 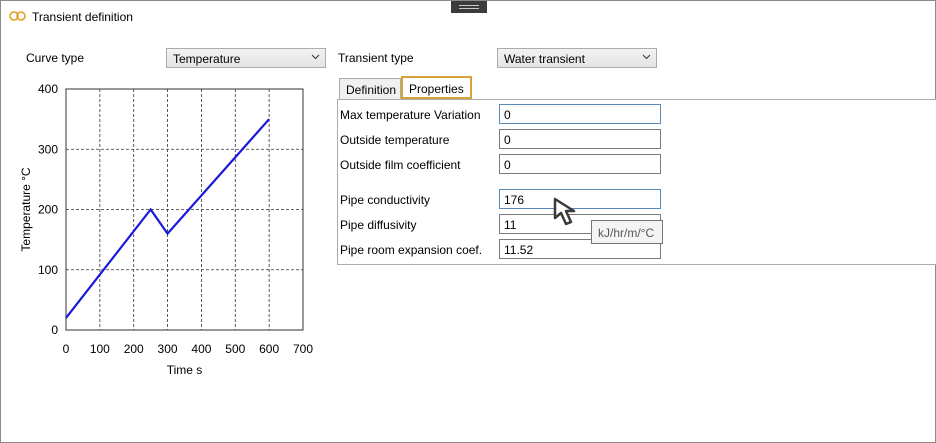 What do you see at coordinates (580, 114) in the screenshot?
I see `max-temp-variation-input: 0` at bounding box center [580, 114].